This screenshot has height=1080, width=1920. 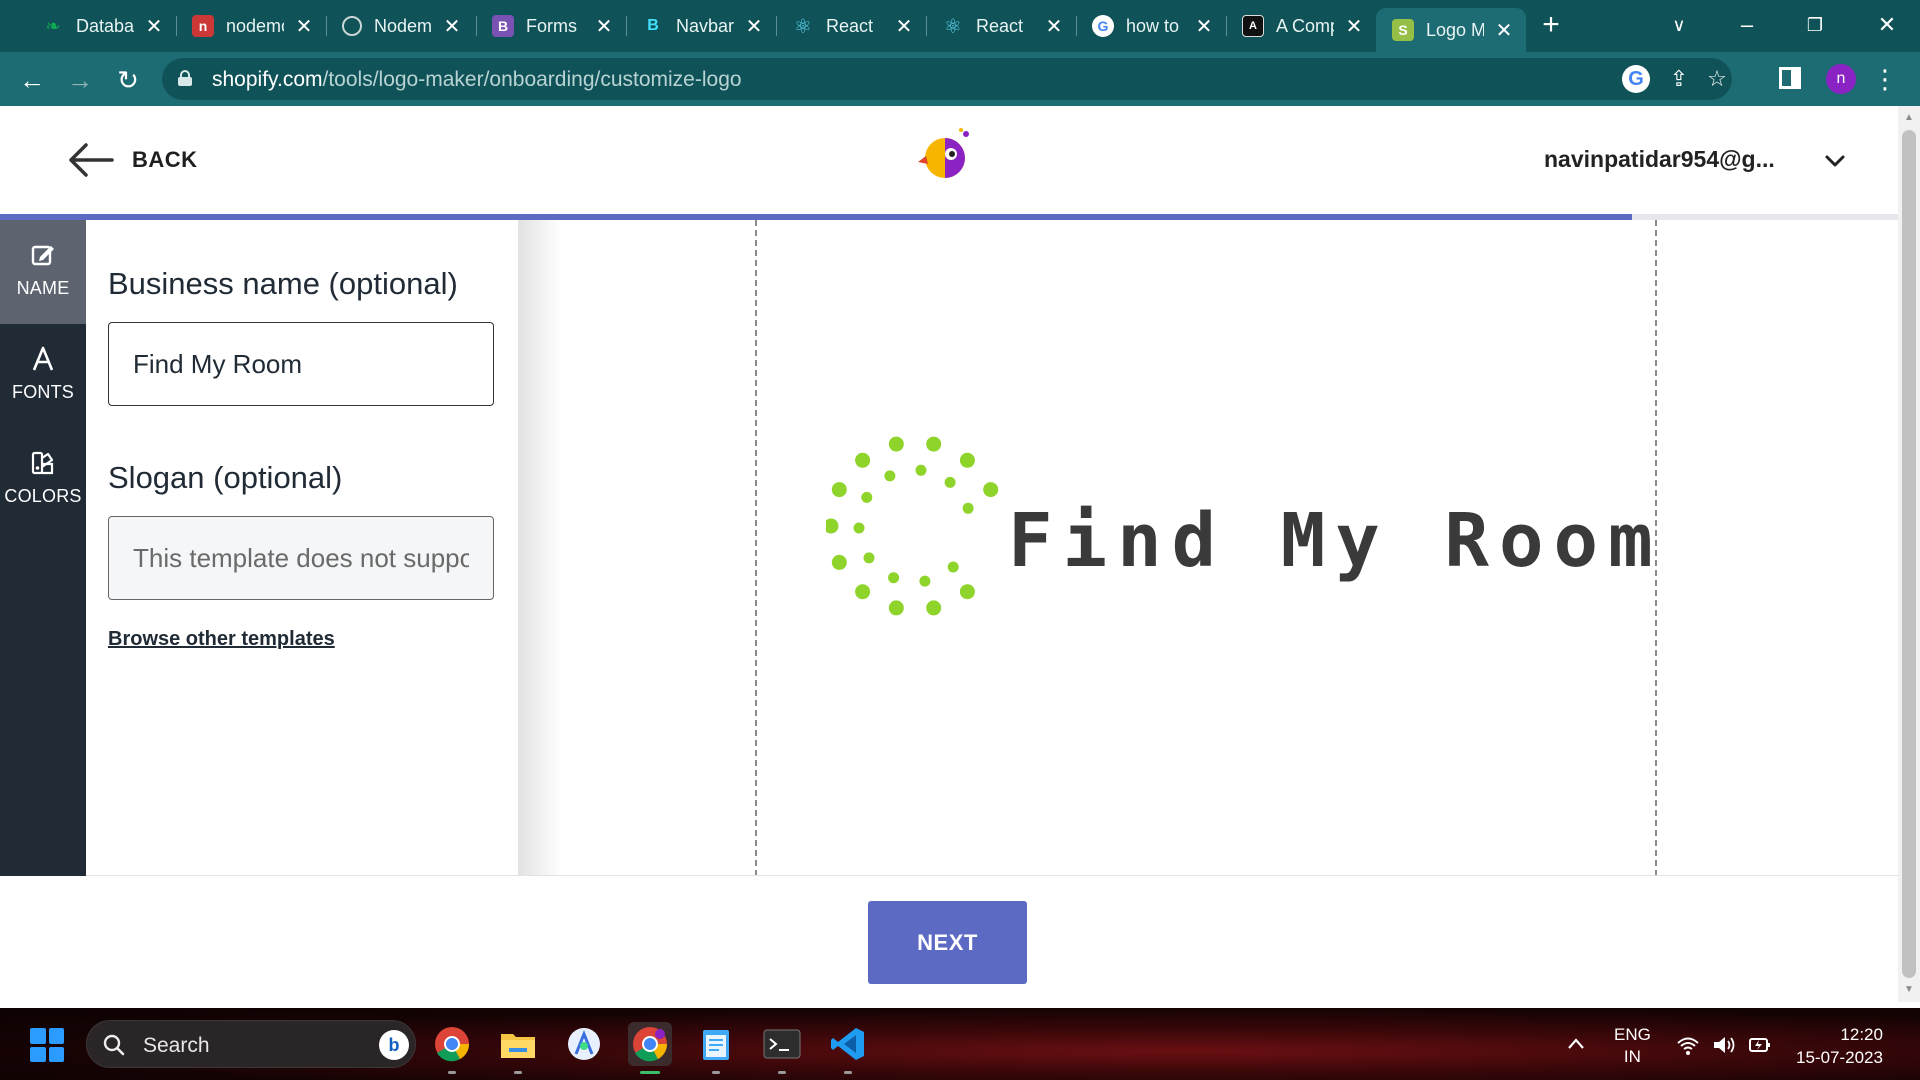 I want to click on page-scrollbar: ▲ ▼, so click(x=1909, y=554).